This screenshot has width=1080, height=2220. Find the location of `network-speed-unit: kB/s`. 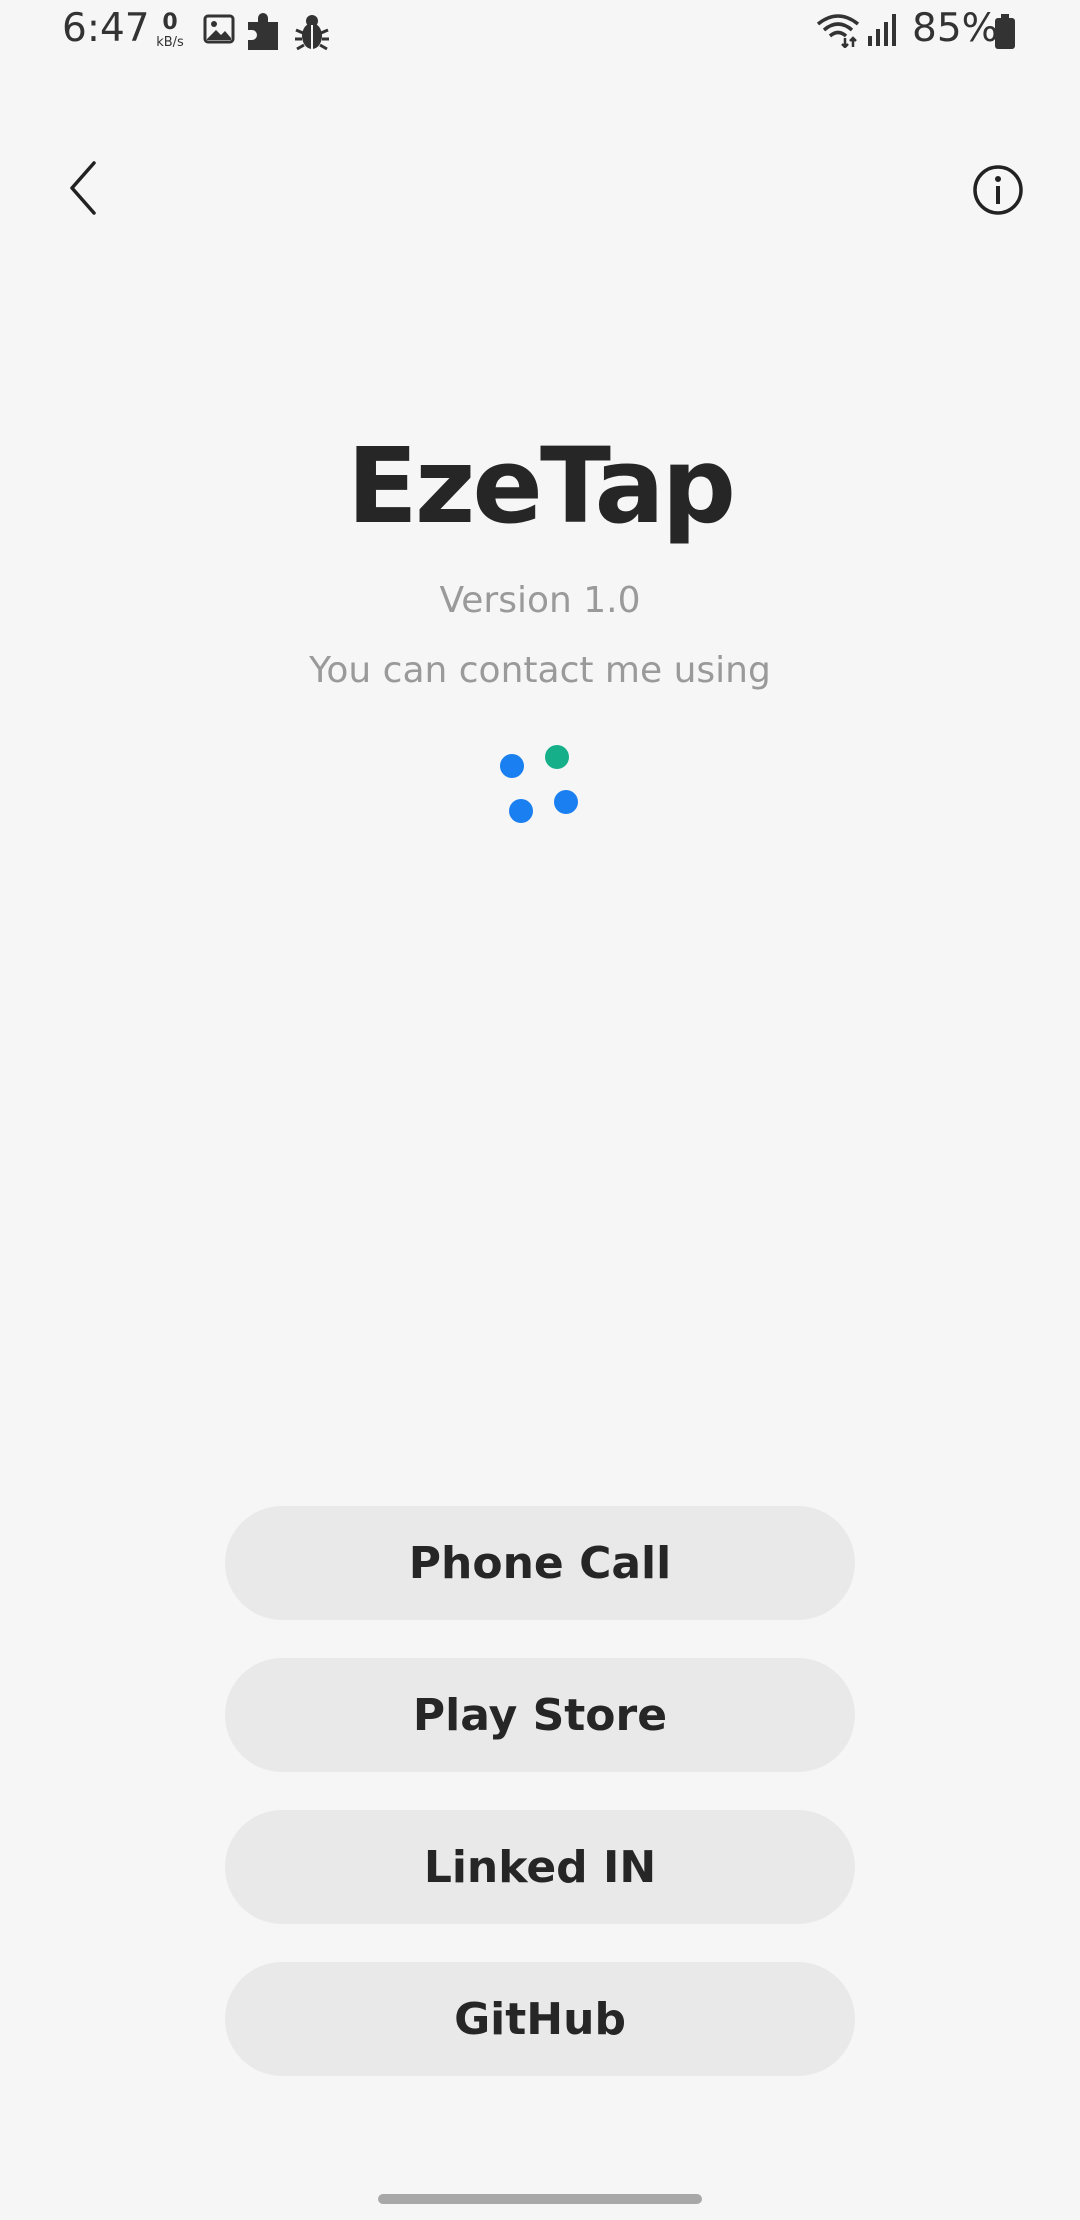

network-speed-unit: kB/s is located at coordinates (170, 42).